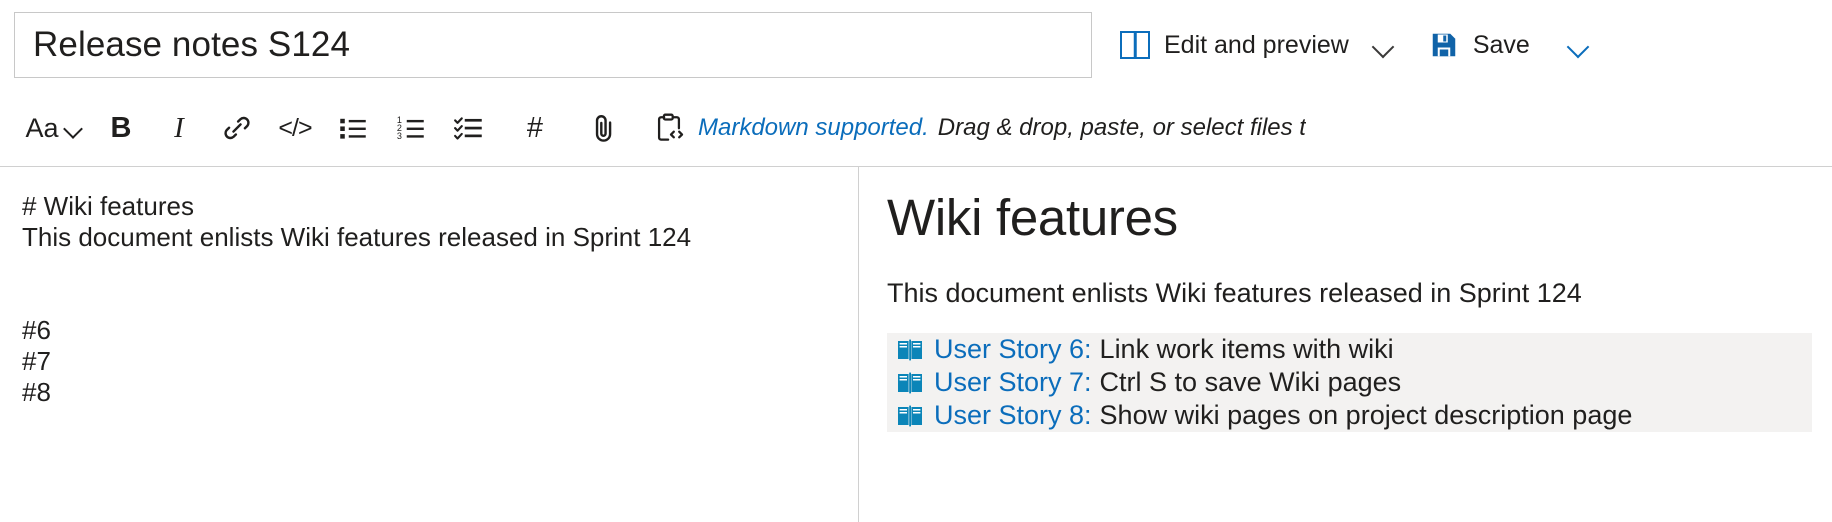 This screenshot has width=1832, height=522. I want to click on page-title-input: Release notes S124, so click(553, 45).